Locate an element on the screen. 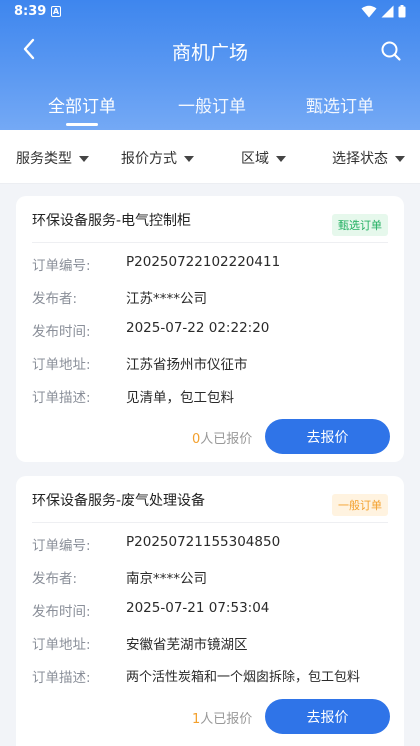 The height and width of the screenshot is (746, 420). page-title: 商机广场 is located at coordinates (209, 53).